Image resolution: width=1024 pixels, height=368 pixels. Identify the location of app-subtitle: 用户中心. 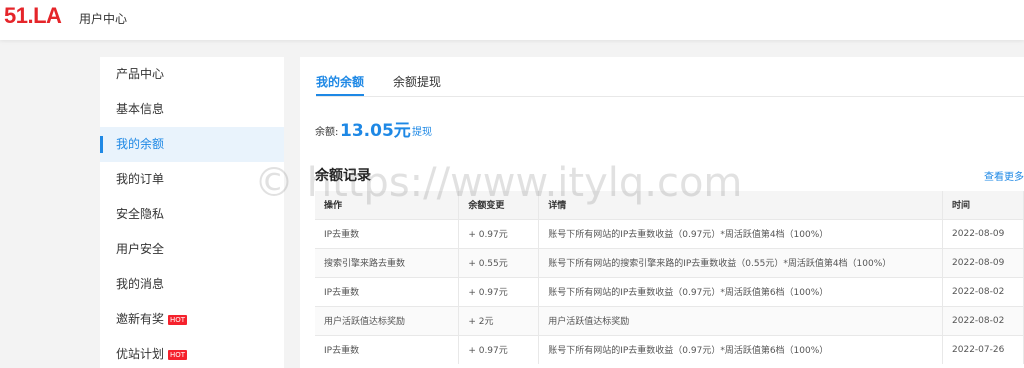
(103, 19).